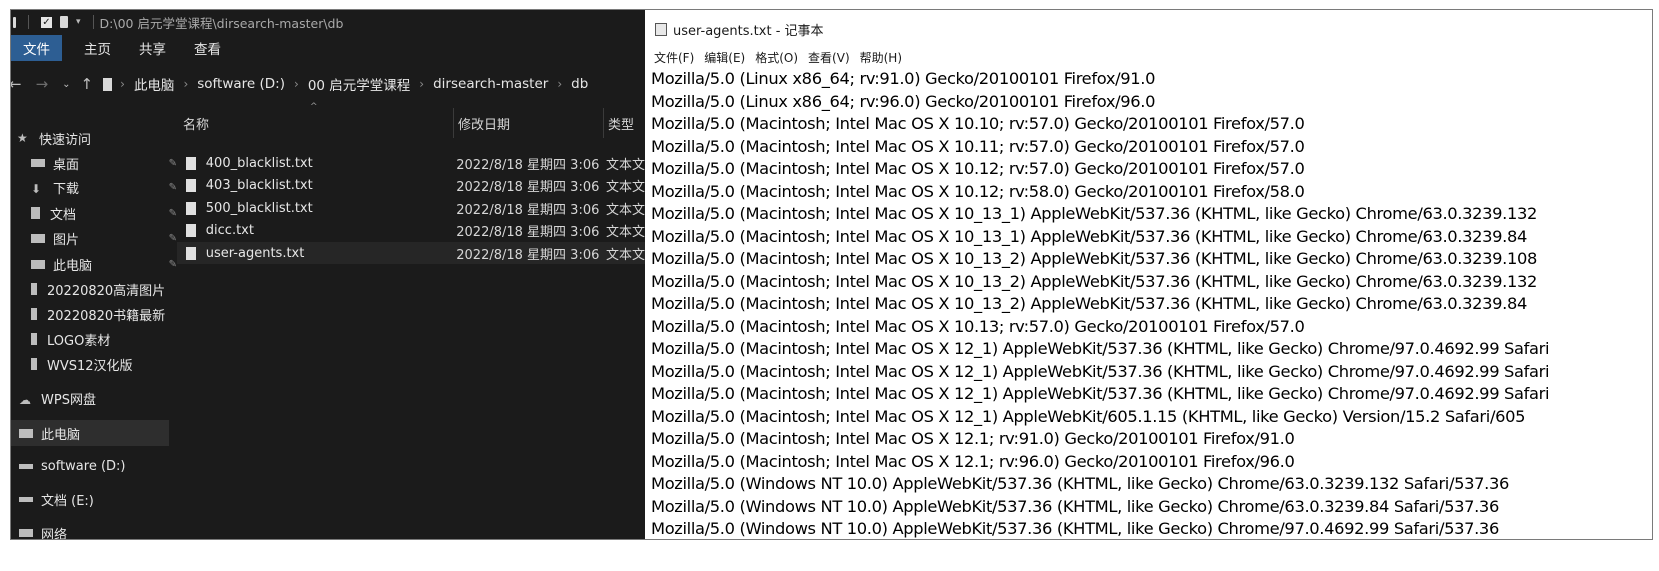  Describe the element at coordinates (83, 466) in the screenshot. I see `sidebar-item-label: software (D:)` at that location.